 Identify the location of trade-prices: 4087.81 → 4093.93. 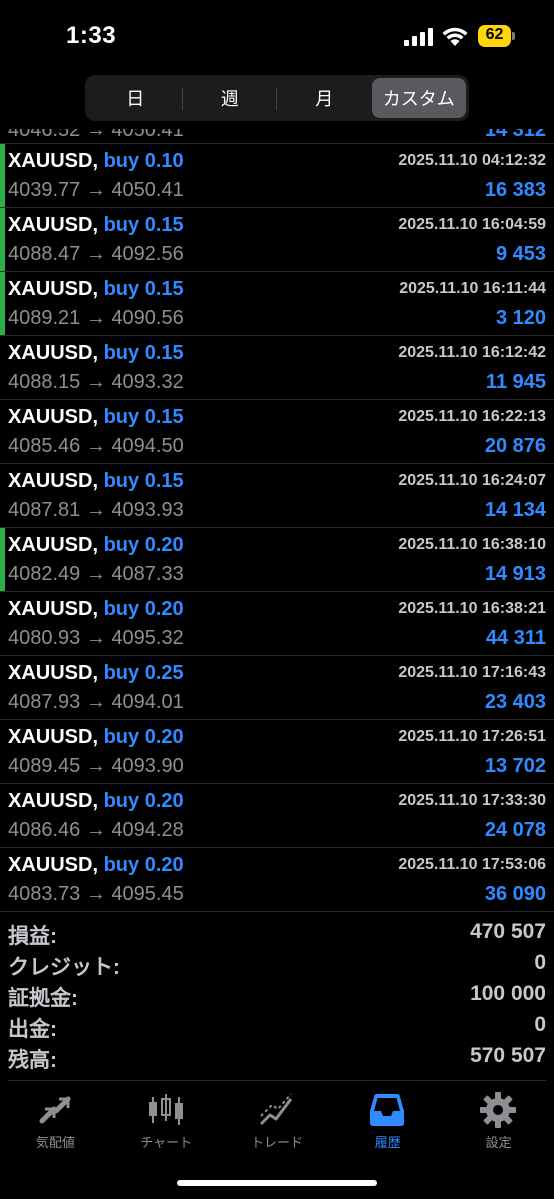
(96, 510).